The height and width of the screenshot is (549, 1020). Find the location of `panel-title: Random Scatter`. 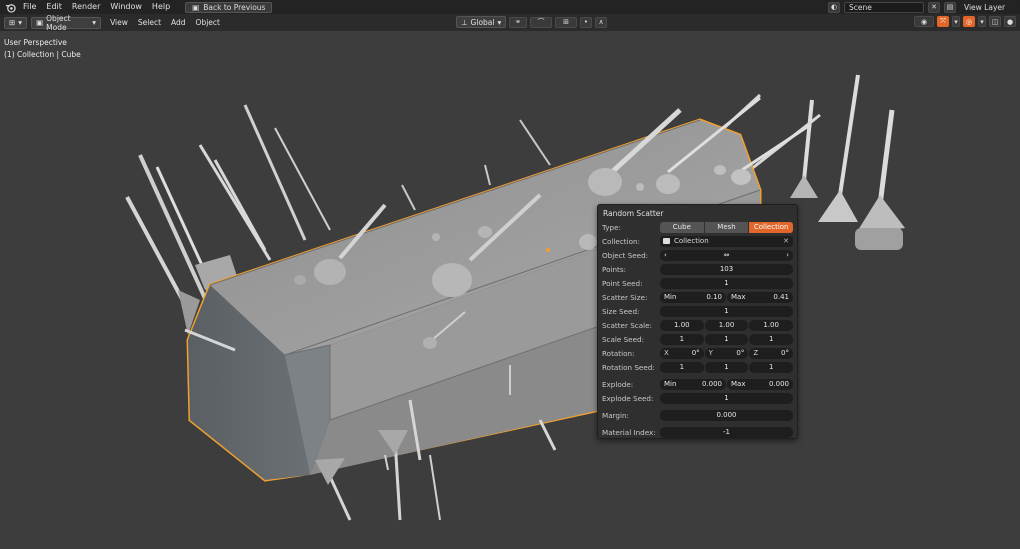

panel-title: Random Scatter is located at coordinates (633, 213).